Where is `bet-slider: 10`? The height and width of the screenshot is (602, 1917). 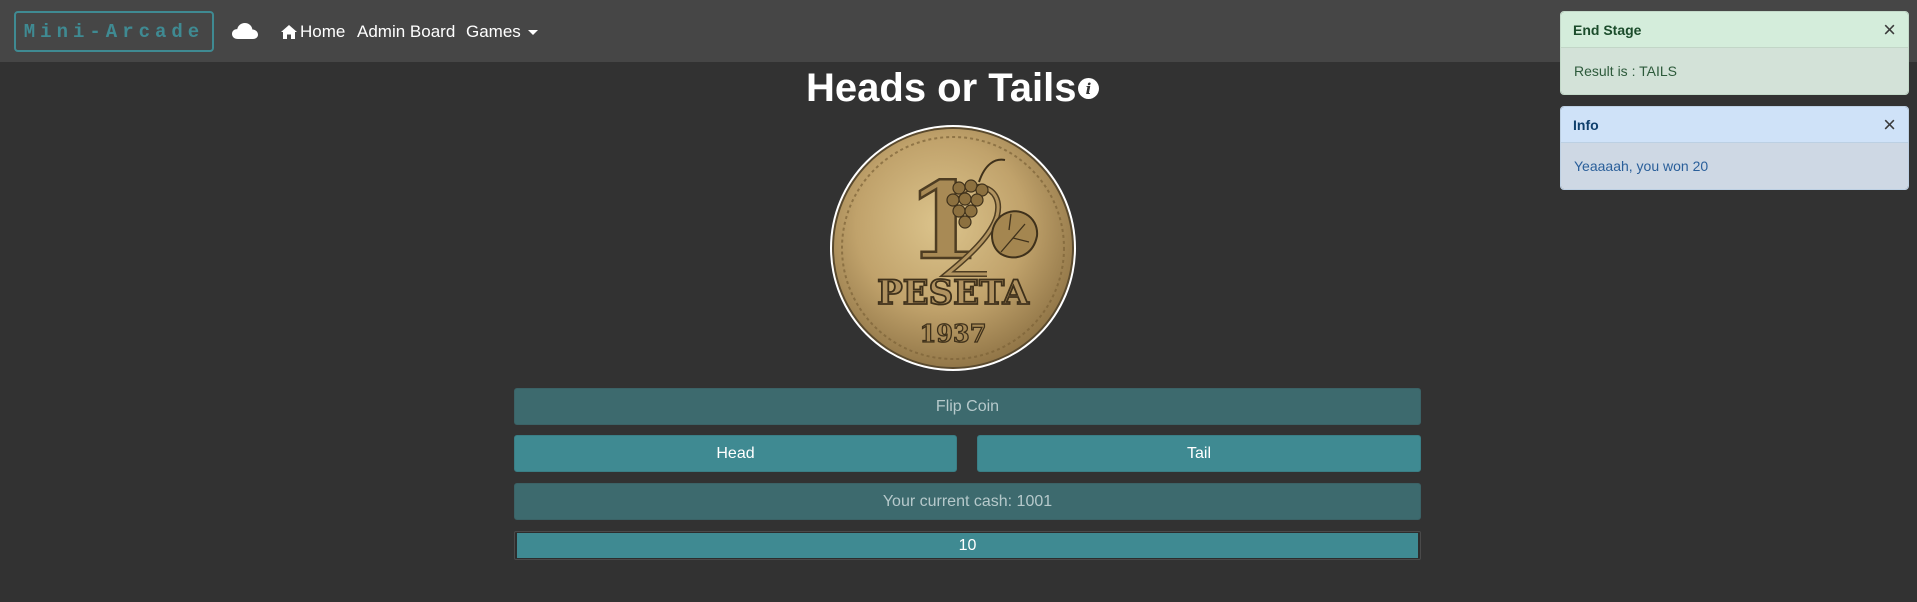
bet-slider: 10 is located at coordinates (967, 545).